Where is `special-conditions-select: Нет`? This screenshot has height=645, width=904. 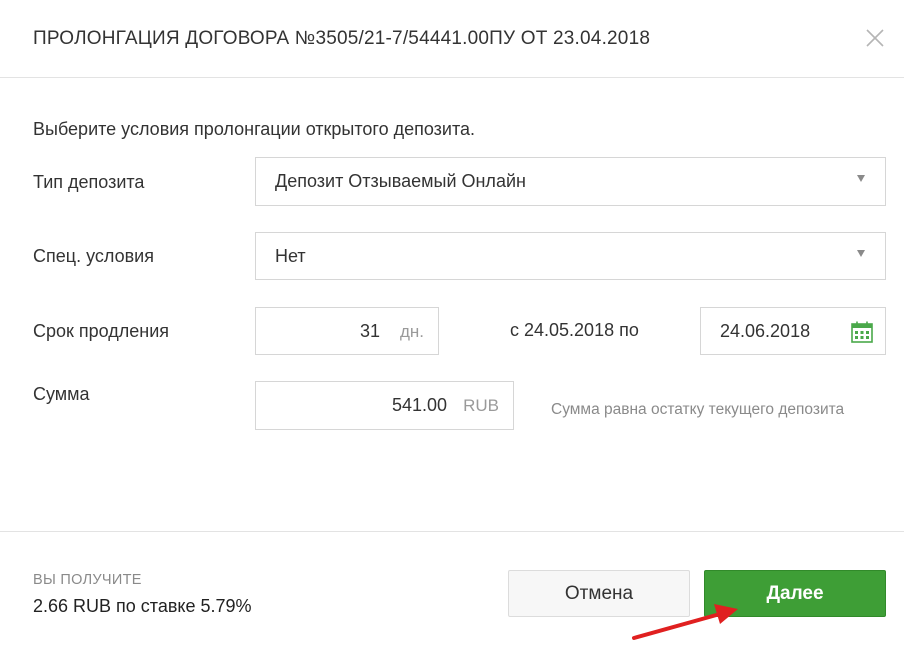
special-conditions-select: Нет is located at coordinates (570, 256).